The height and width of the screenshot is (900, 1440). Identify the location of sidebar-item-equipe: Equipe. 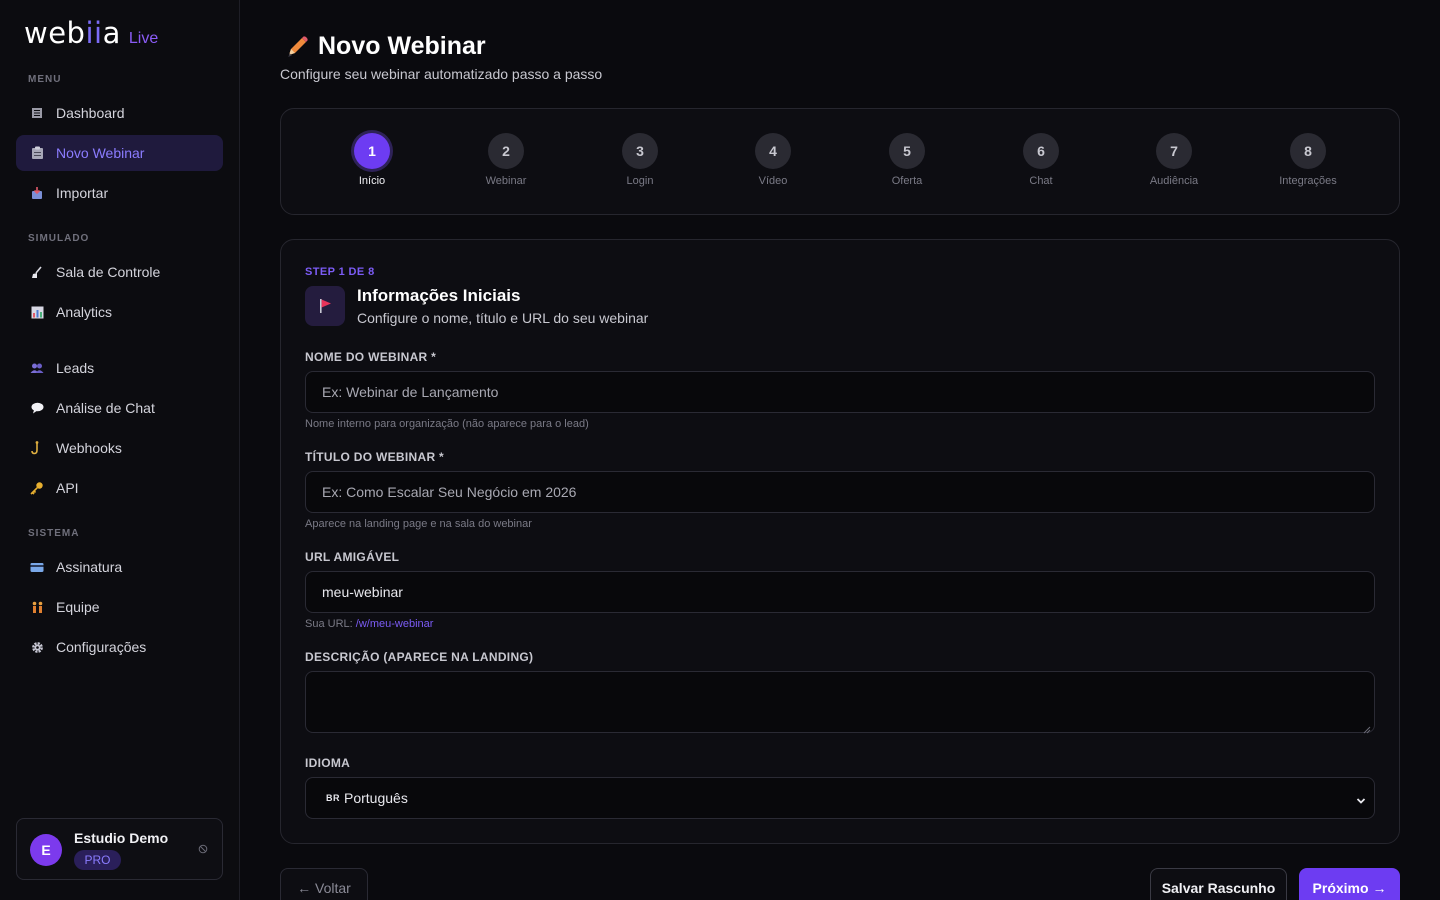
(119, 607).